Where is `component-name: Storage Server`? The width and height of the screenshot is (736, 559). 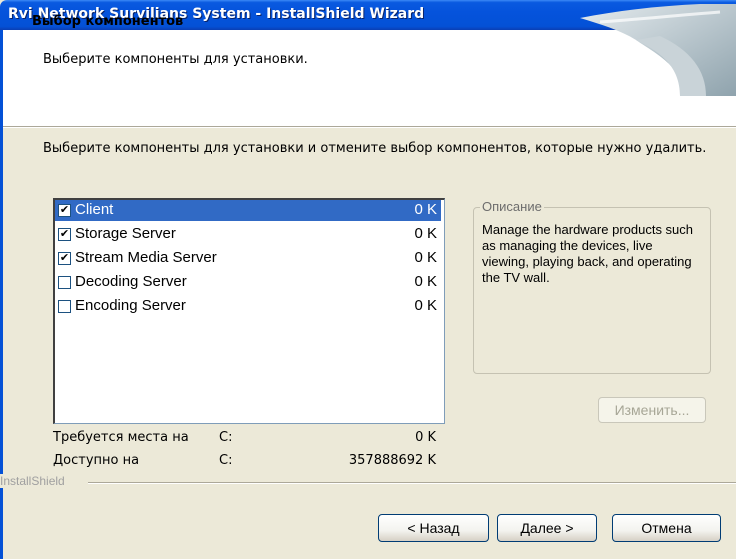
component-name: Storage Server is located at coordinates (125, 233).